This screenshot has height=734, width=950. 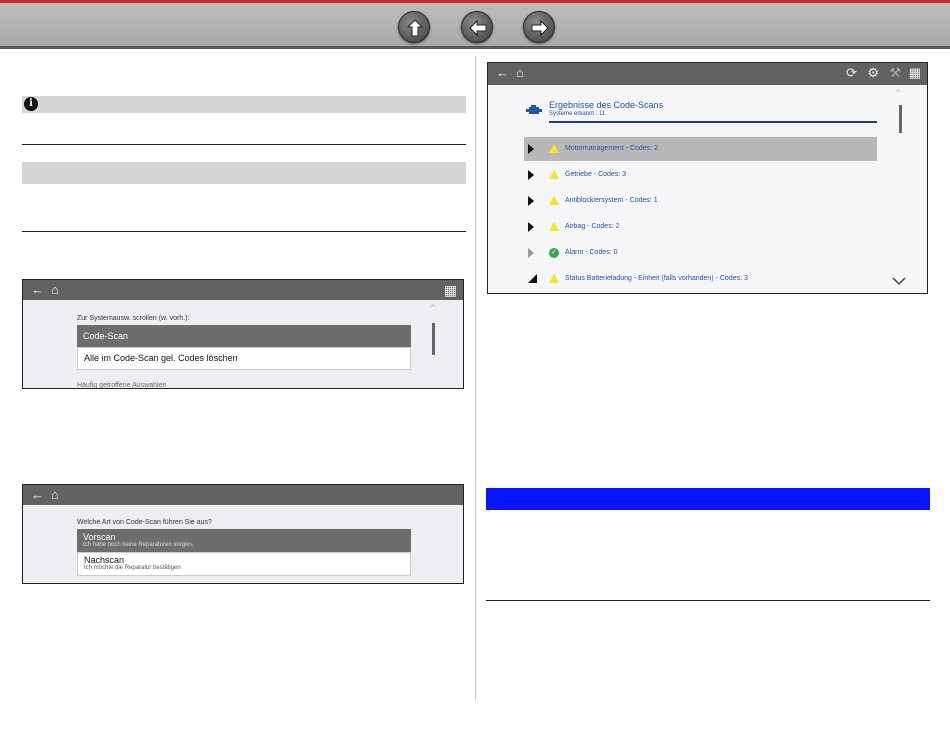 I want to click on result-row-label: Motormanagement - Codes: 2, so click(x=611, y=148).